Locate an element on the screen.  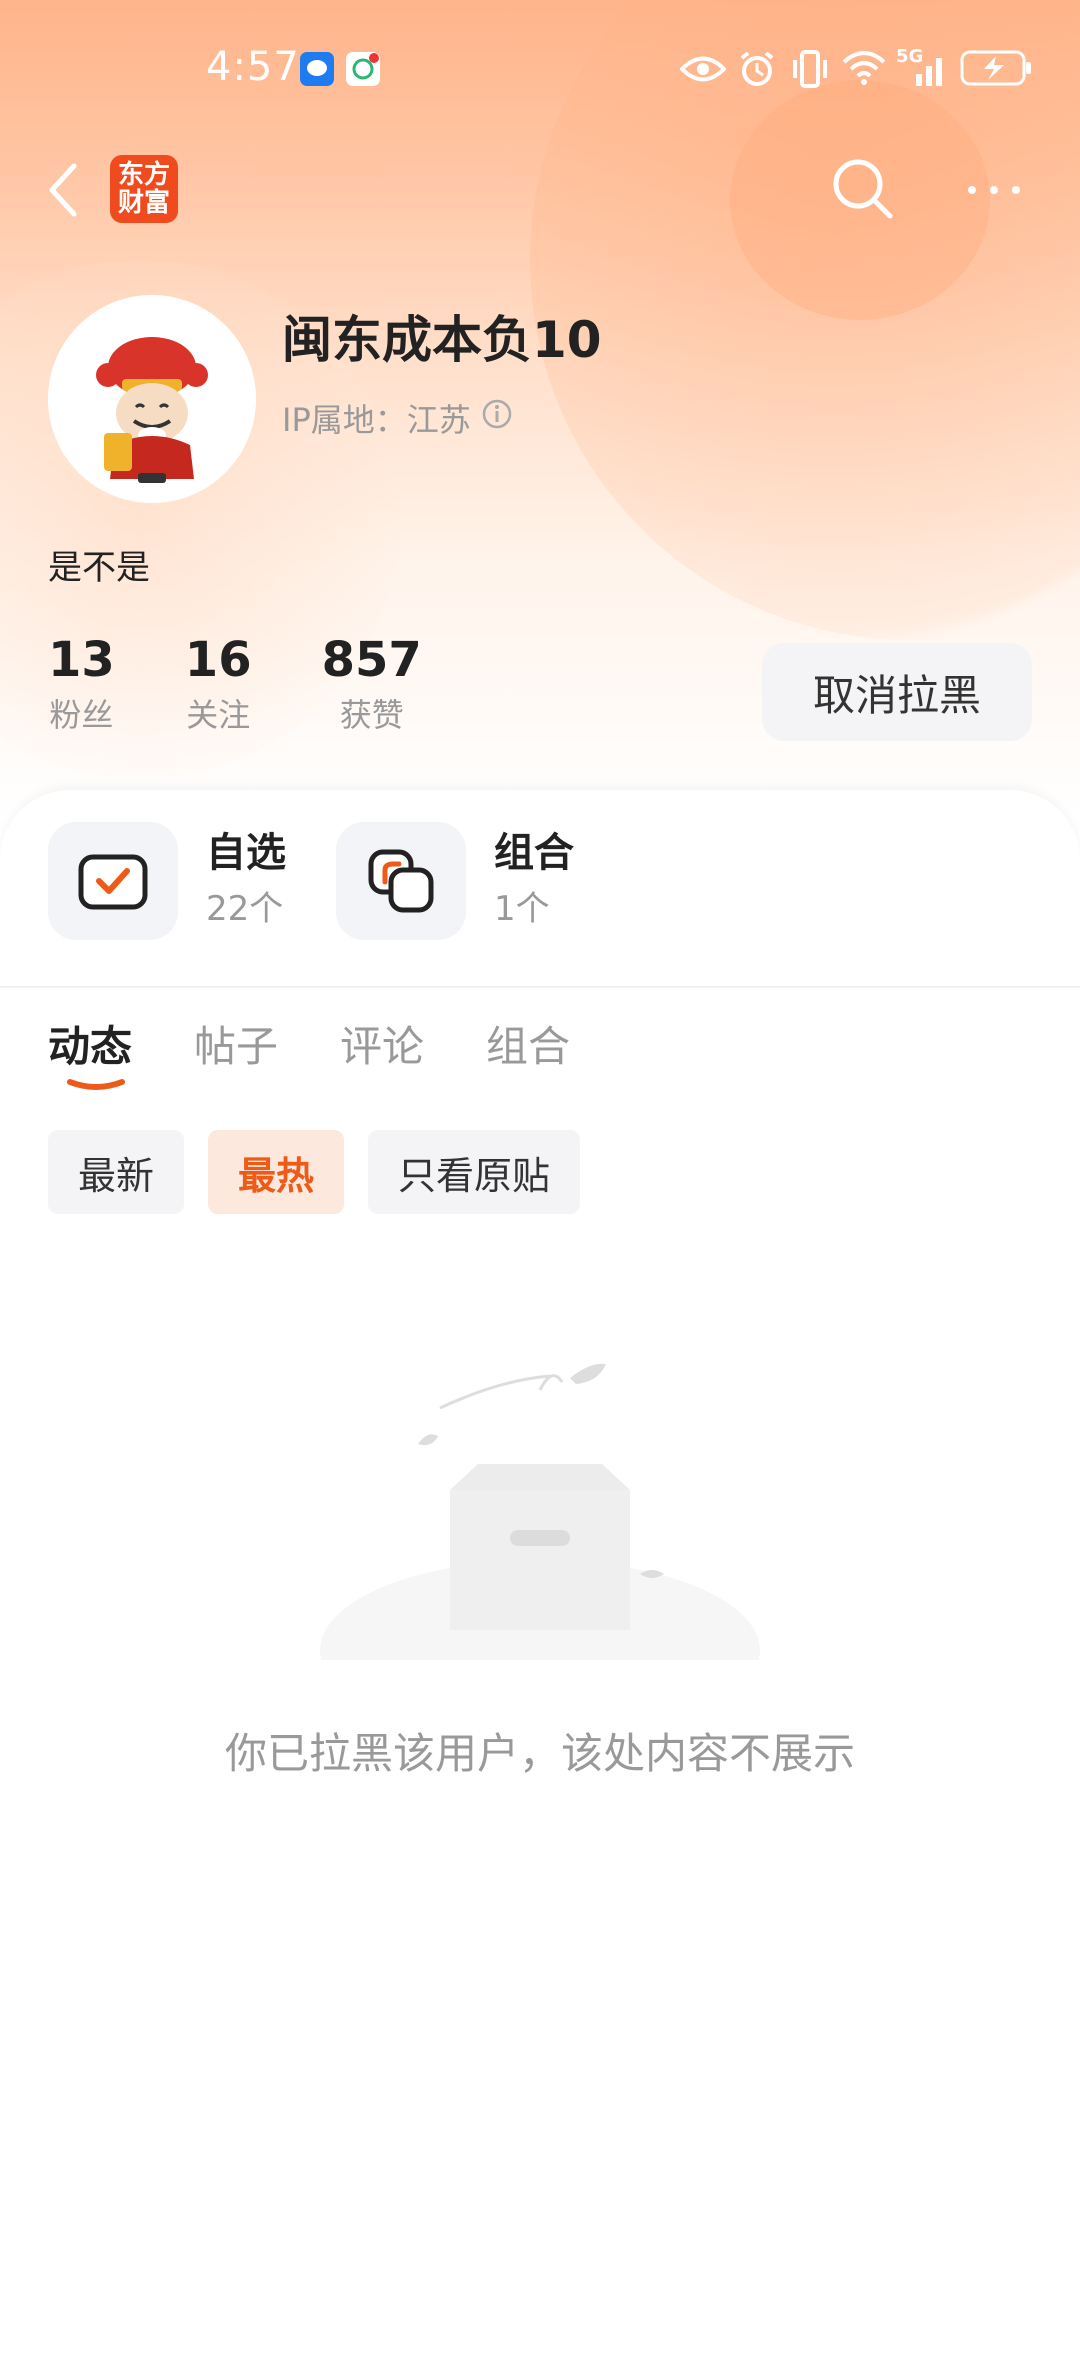
portfolio-icon-box is located at coordinates (401, 881).